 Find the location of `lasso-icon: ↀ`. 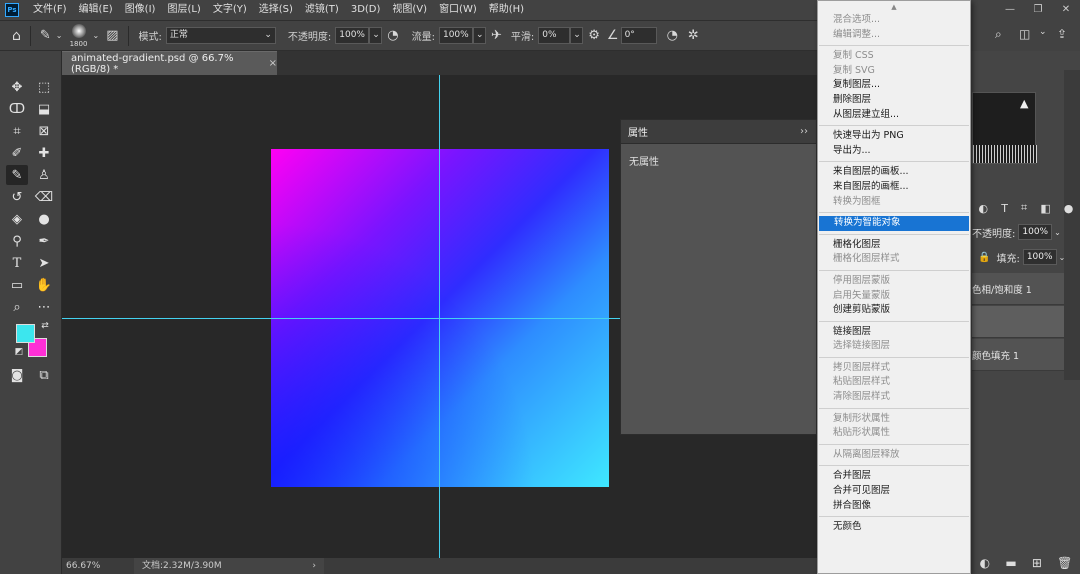

lasso-icon: ↀ is located at coordinates (17, 109).